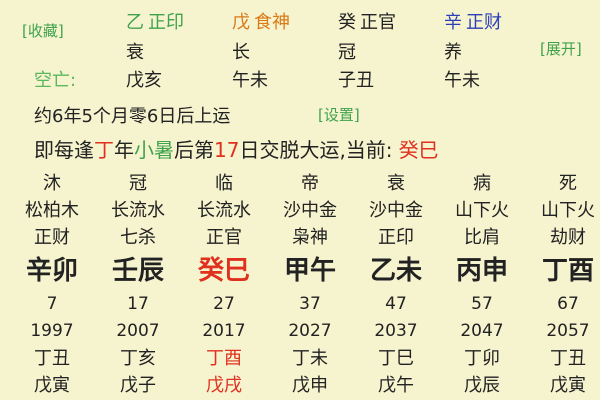 Image resolution: width=600 pixels, height=400 pixels. I want to click on pillar-stem: 乙, so click(135, 22).